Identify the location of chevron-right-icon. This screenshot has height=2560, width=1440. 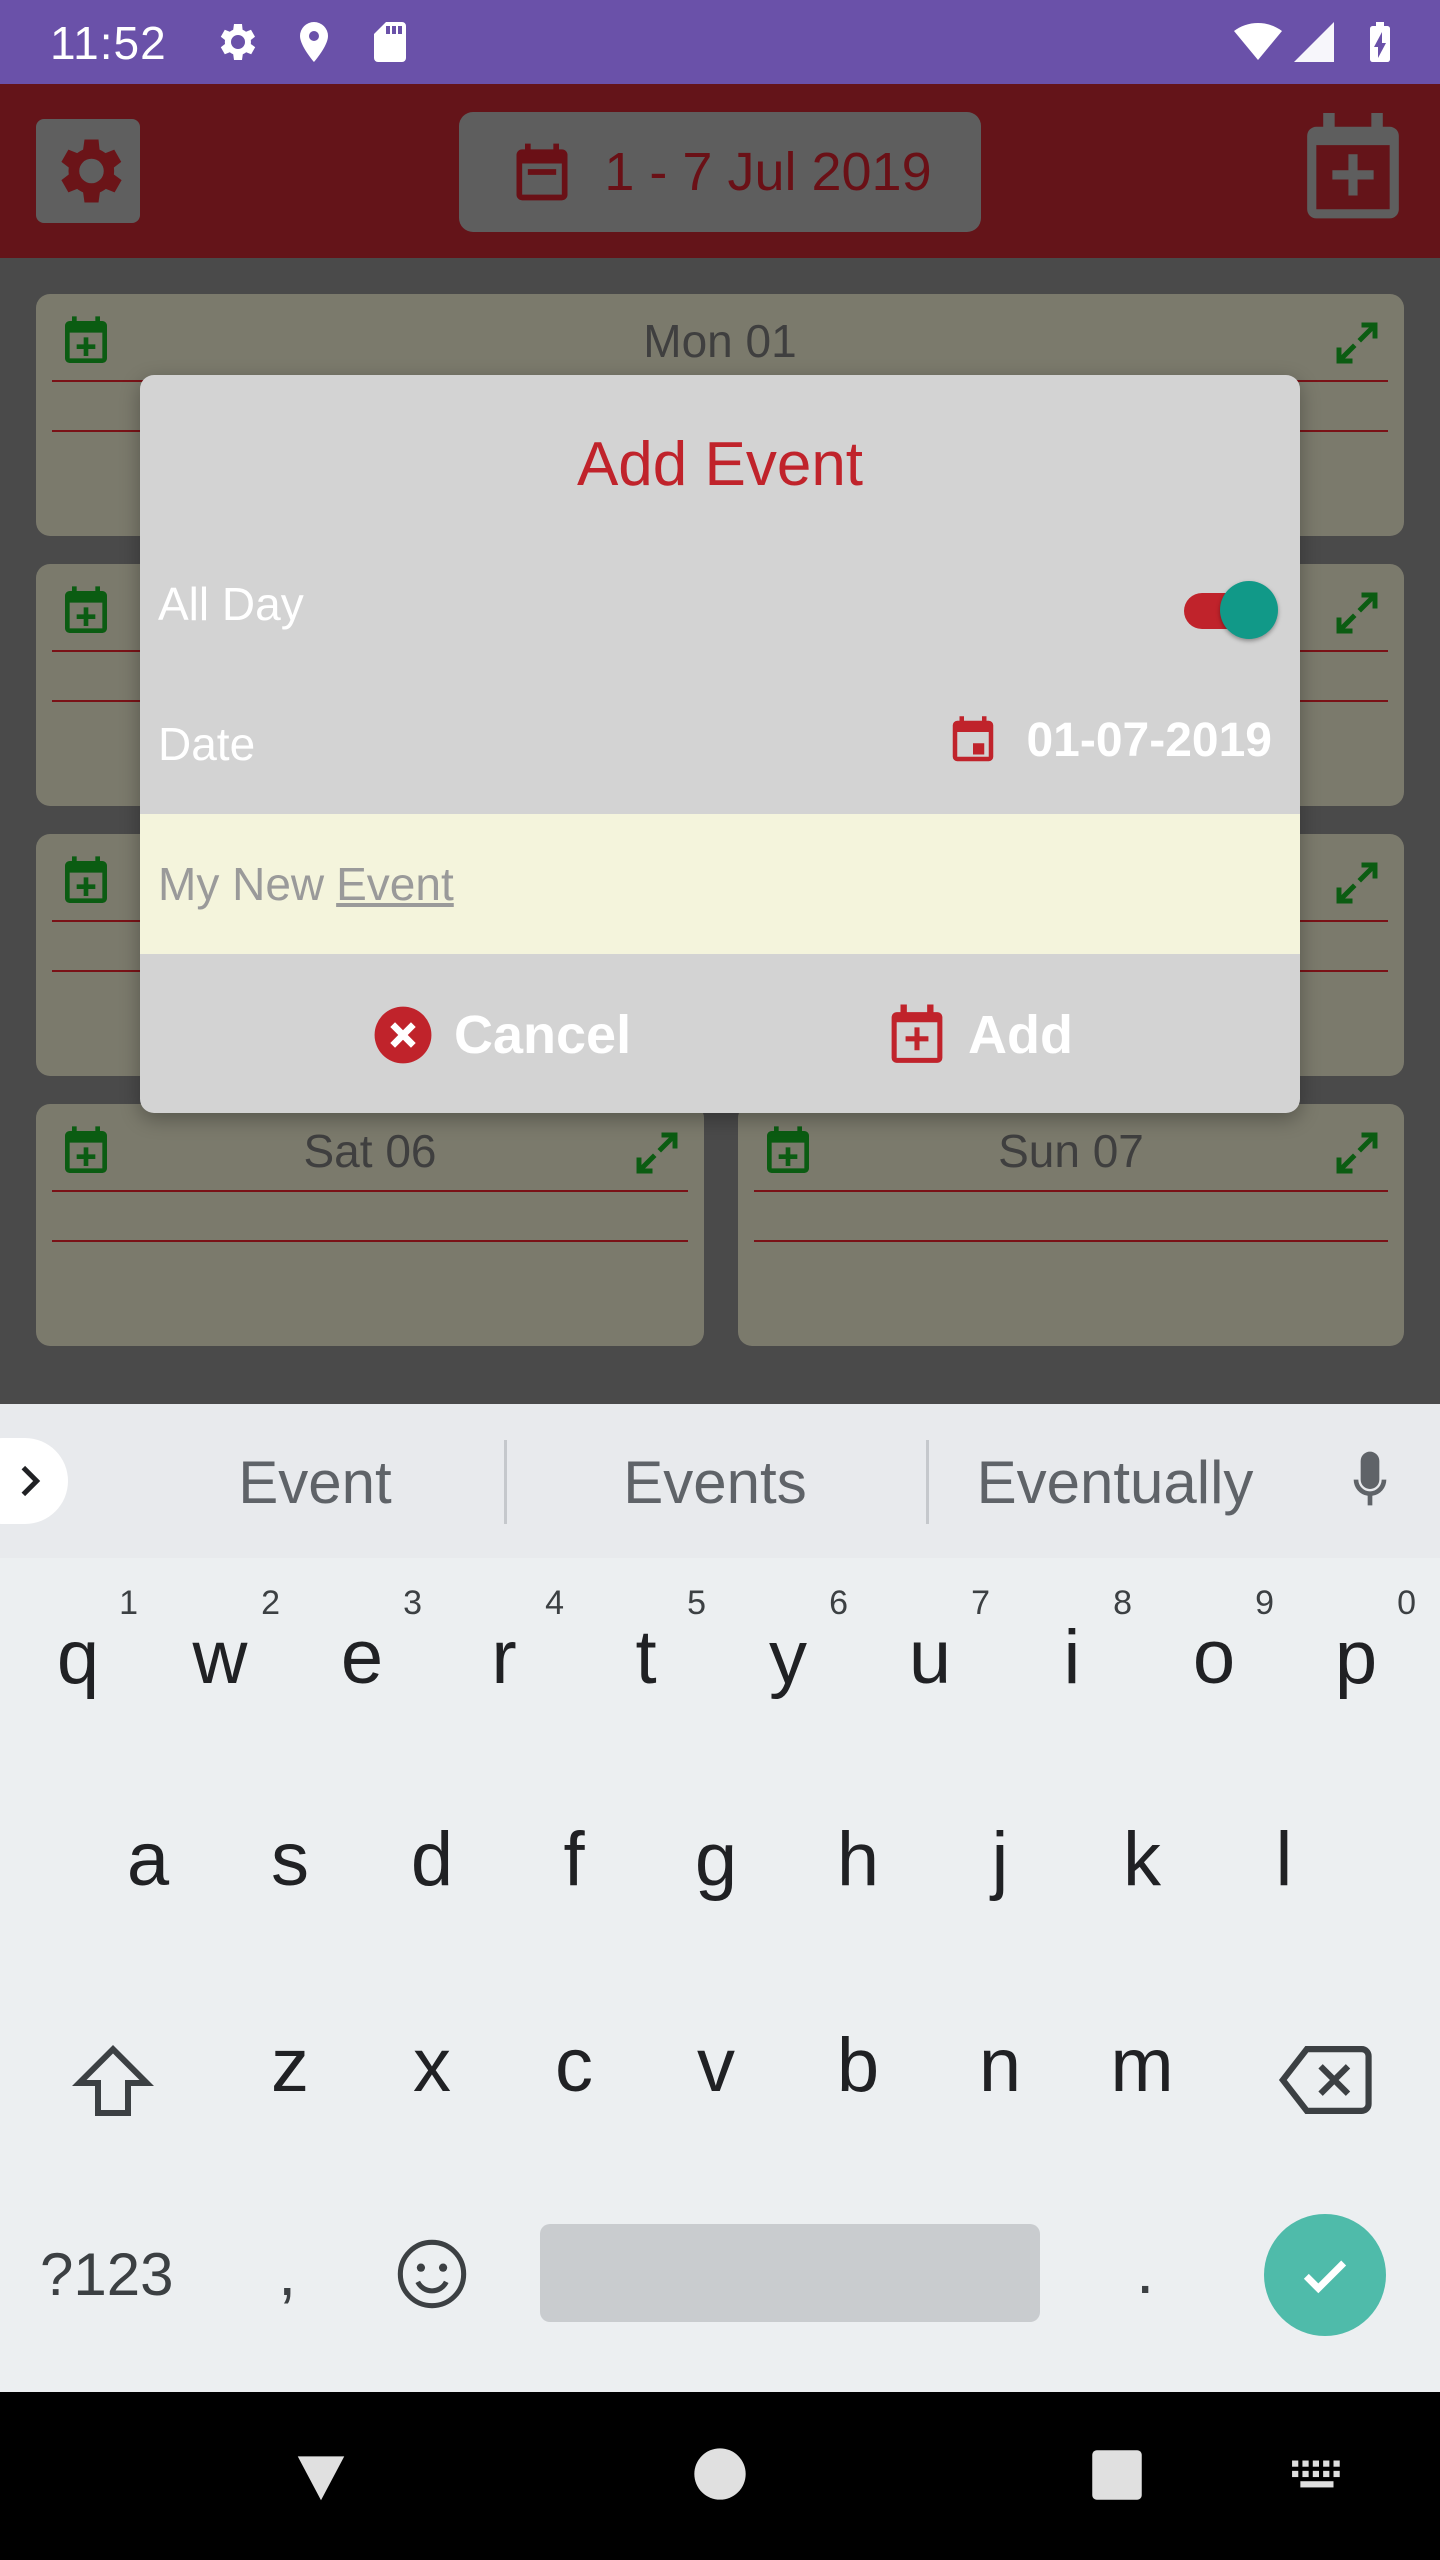
(31, 1481).